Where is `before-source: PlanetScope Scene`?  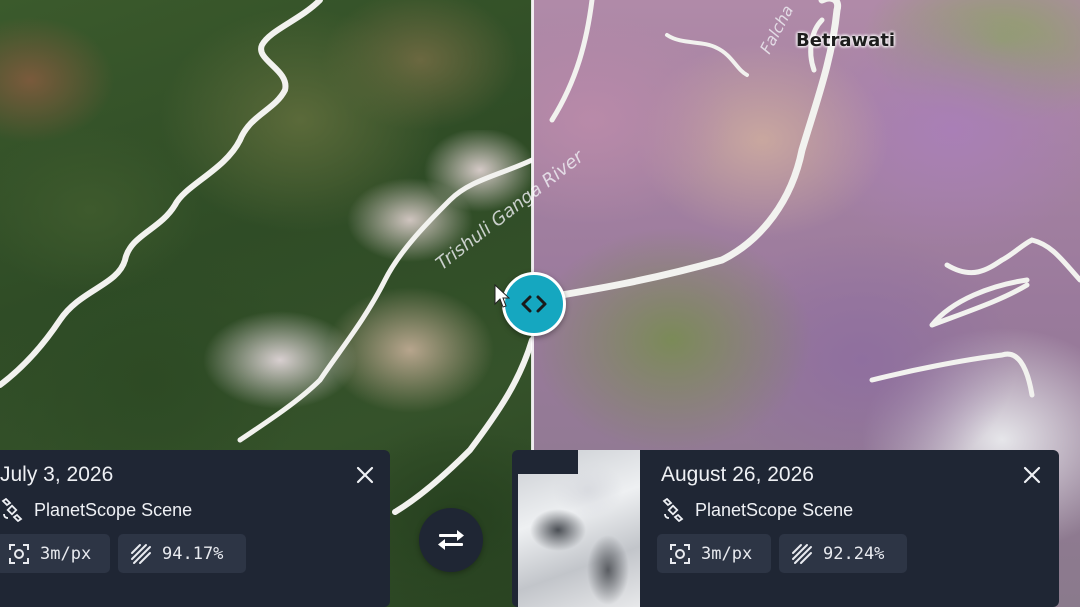
before-source: PlanetScope Scene is located at coordinates (96, 510).